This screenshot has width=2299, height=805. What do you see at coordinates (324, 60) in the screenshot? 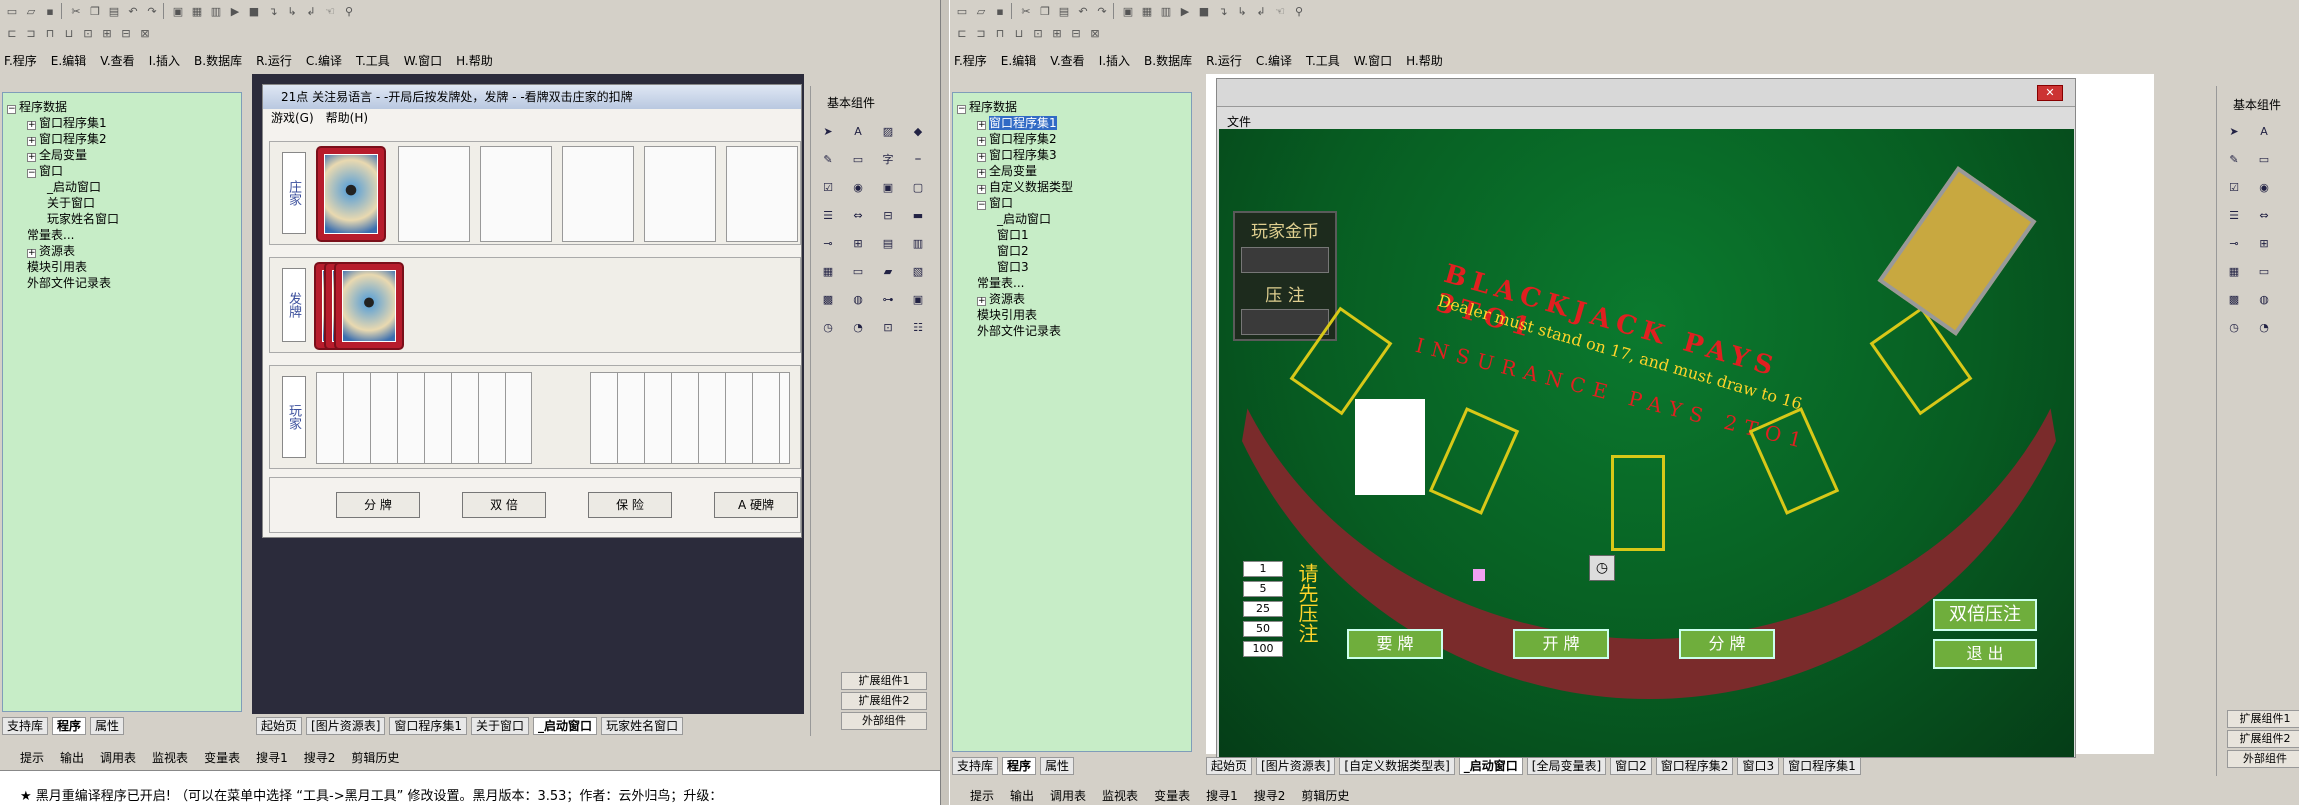
I see `menu-compile: C.编译` at bounding box center [324, 60].